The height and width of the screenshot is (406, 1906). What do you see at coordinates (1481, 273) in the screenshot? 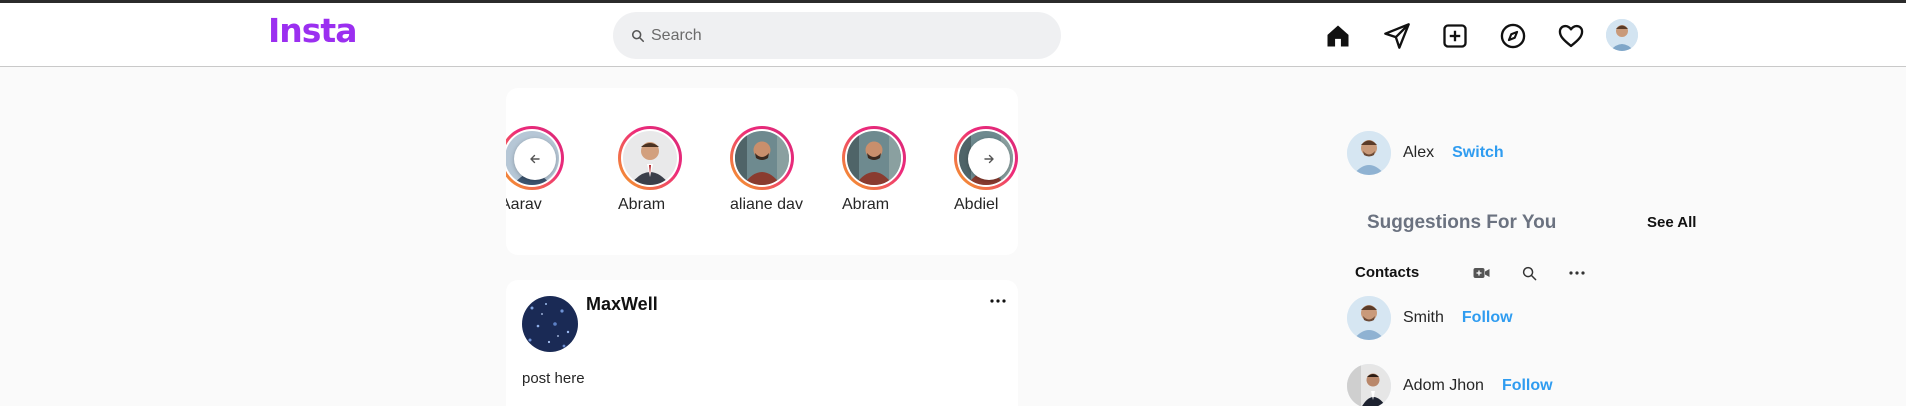
I see `video-call-icon` at bounding box center [1481, 273].